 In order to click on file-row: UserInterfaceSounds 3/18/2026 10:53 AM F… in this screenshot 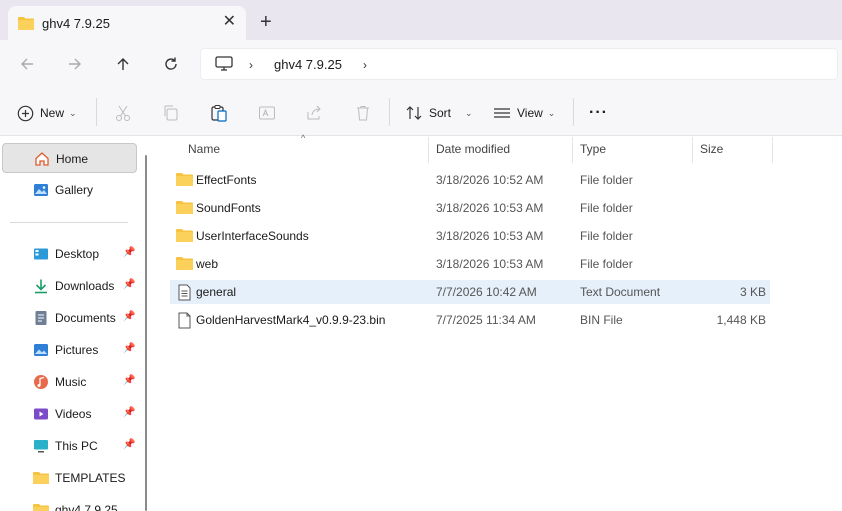, I will do `click(470, 236)`.